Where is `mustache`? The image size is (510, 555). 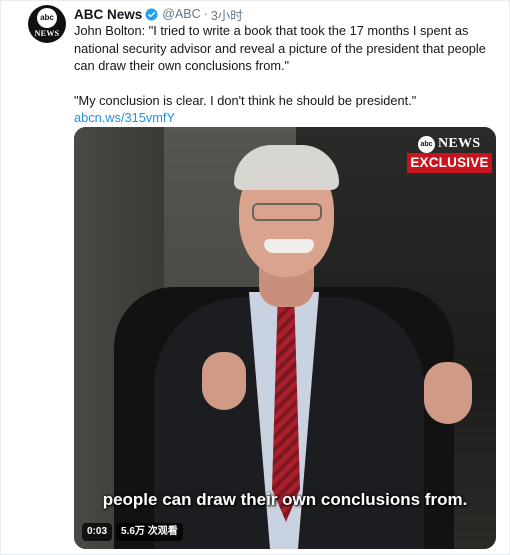 mustache is located at coordinates (289, 246).